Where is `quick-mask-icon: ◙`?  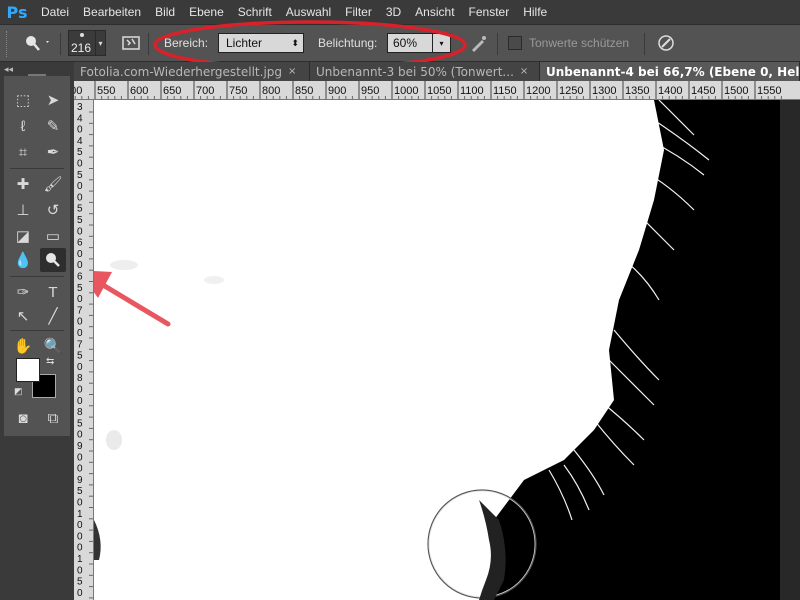 quick-mask-icon: ◙ is located at coordinates (23, 418).